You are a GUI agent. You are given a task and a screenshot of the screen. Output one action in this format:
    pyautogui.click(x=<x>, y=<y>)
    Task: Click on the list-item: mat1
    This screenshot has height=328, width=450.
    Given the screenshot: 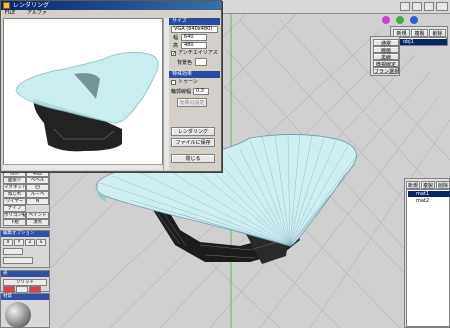 What is the action you would take?
    pyautogui.click(x=429, y=194)
    